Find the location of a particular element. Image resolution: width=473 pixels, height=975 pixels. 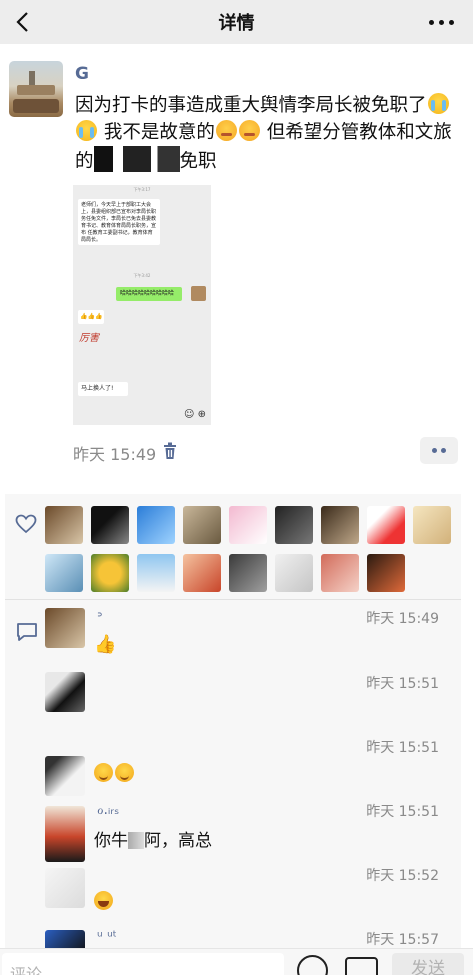

chevron-left-icon is located at coordinates (22, 22).